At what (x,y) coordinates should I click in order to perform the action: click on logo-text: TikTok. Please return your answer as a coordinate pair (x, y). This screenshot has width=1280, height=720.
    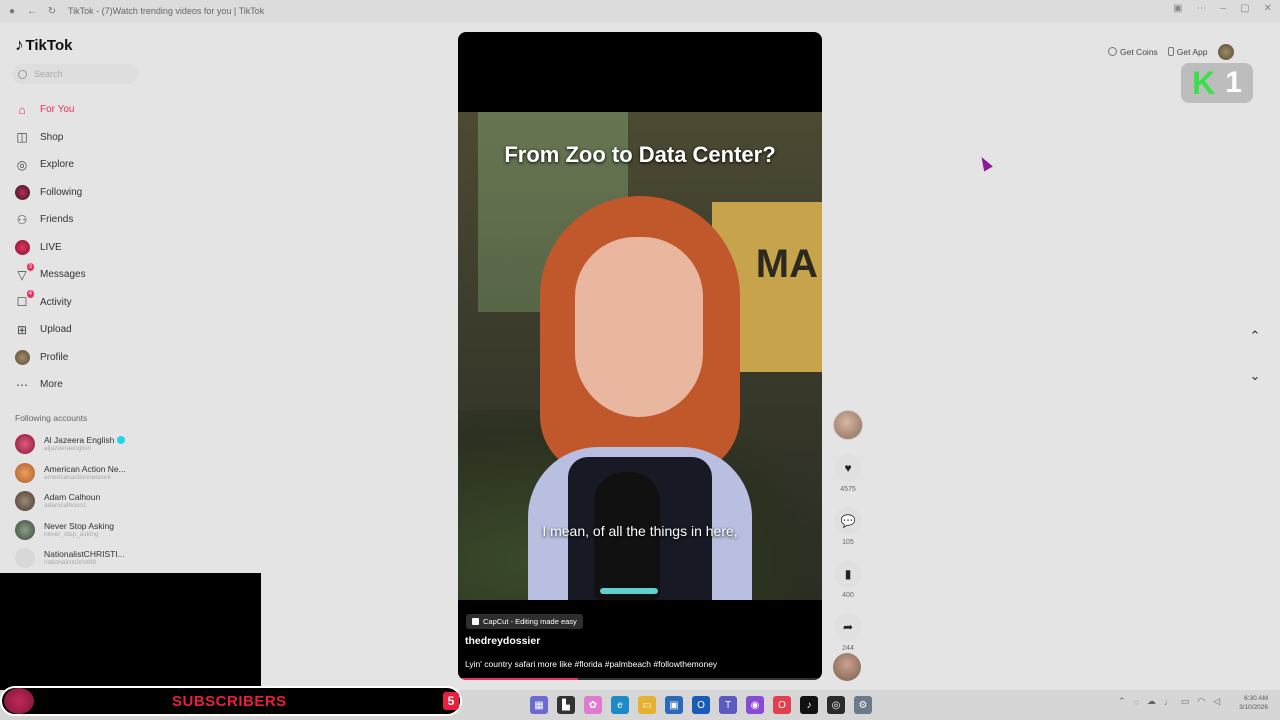
    Looking at the image, I should click on (49, 45).